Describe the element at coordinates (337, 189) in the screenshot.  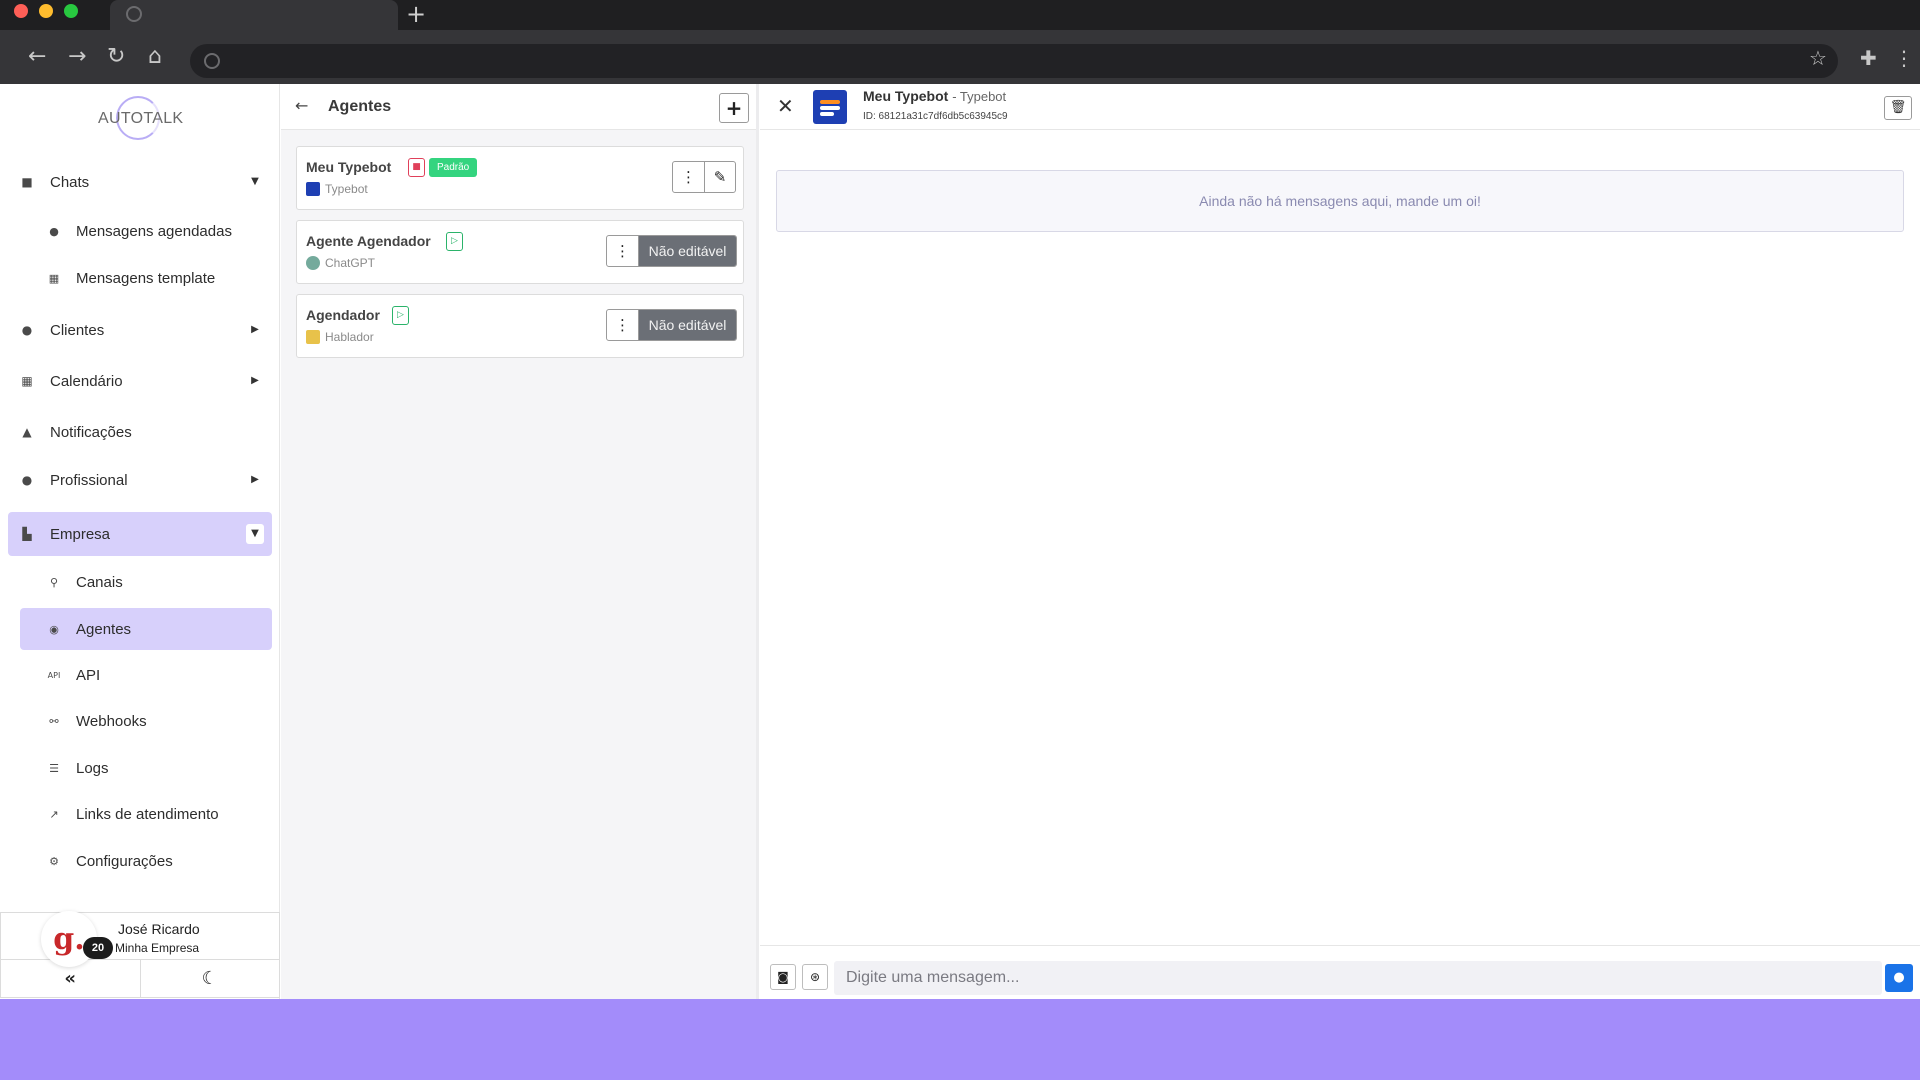
I see `agent-provider: Typebot` at that location.